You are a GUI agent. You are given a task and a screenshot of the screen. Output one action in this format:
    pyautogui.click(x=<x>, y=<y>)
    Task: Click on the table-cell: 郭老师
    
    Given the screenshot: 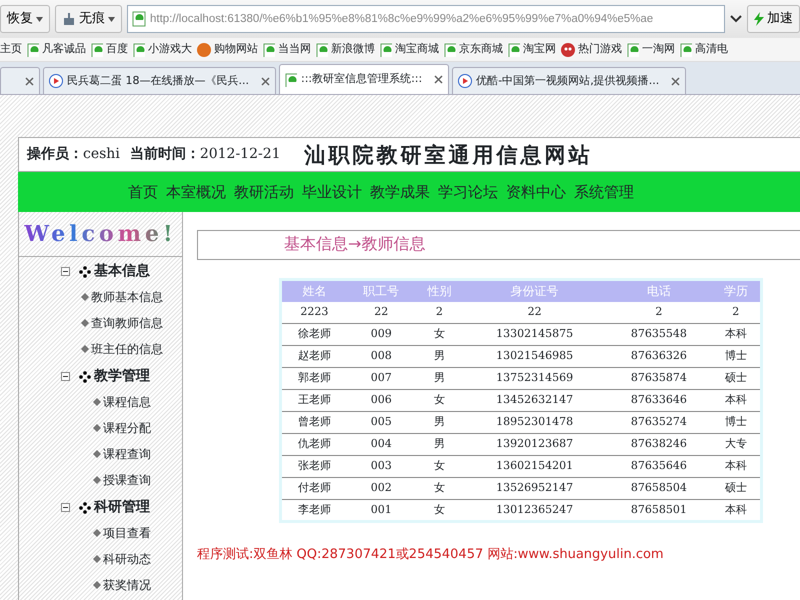 What is the action you would take?
    pyautogui.click(x=313, y=379)
    